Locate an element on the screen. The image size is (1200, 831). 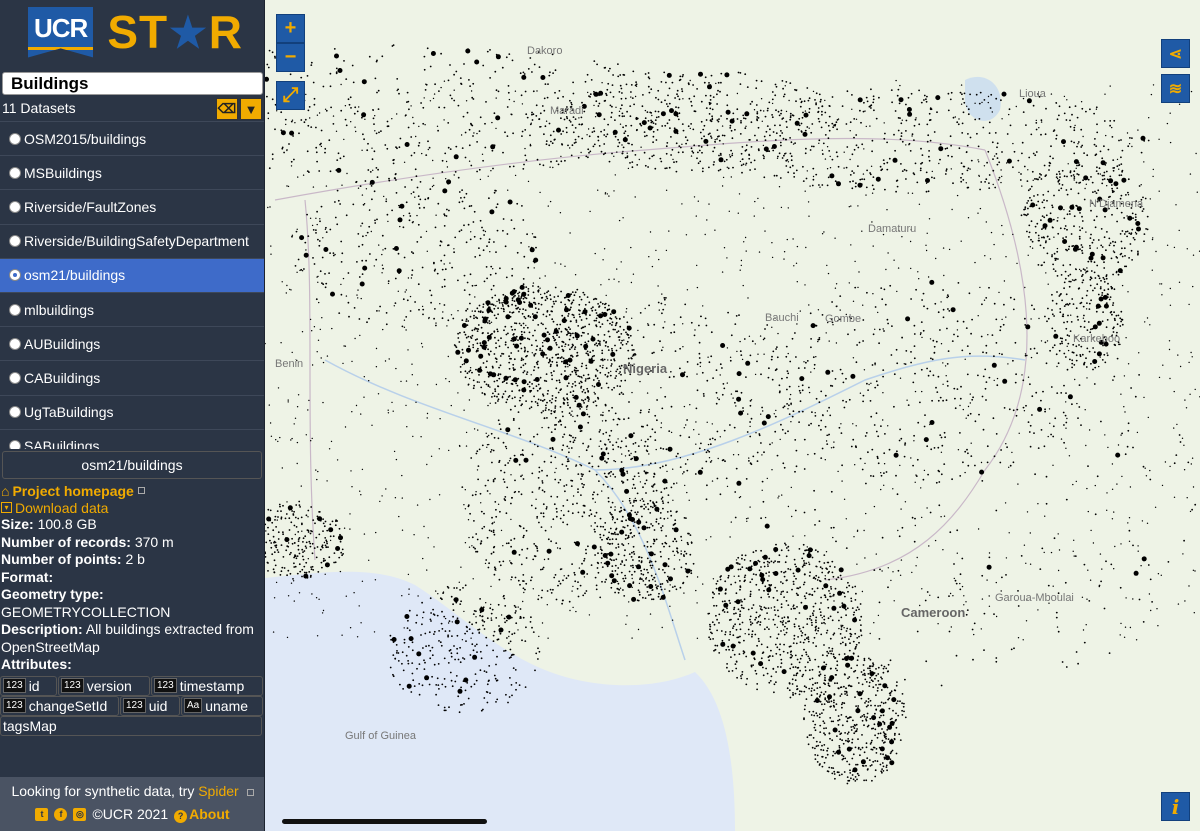
facebook-icon: f is located at coordinates (61, 814).